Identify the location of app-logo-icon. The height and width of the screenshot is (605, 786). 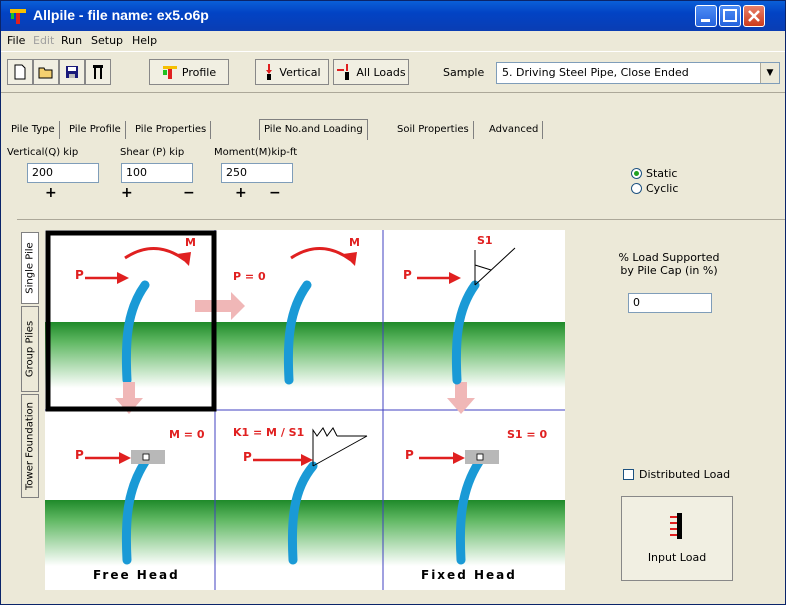
(18, 16).